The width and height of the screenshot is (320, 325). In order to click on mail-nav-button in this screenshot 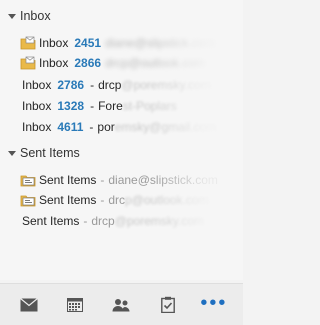, I will do `click(29, 305)`.